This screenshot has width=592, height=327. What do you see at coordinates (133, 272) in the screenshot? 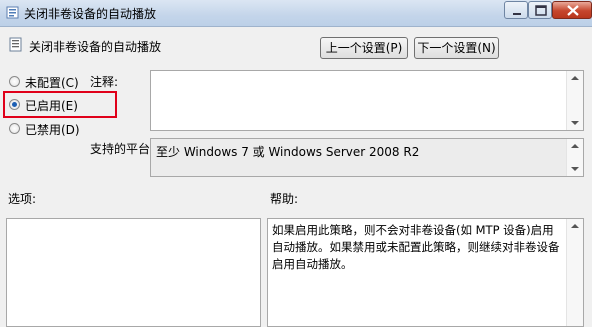
I see `options-panel` at bounding box center [133, 272].